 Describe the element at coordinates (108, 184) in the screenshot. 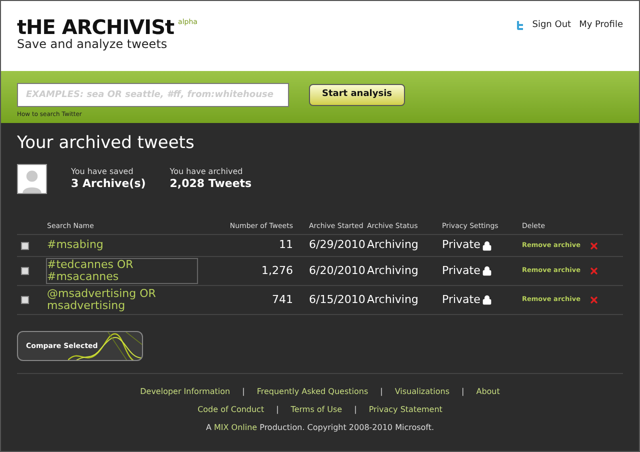

I see `stat-value: 3 Archive(s)` at that location.